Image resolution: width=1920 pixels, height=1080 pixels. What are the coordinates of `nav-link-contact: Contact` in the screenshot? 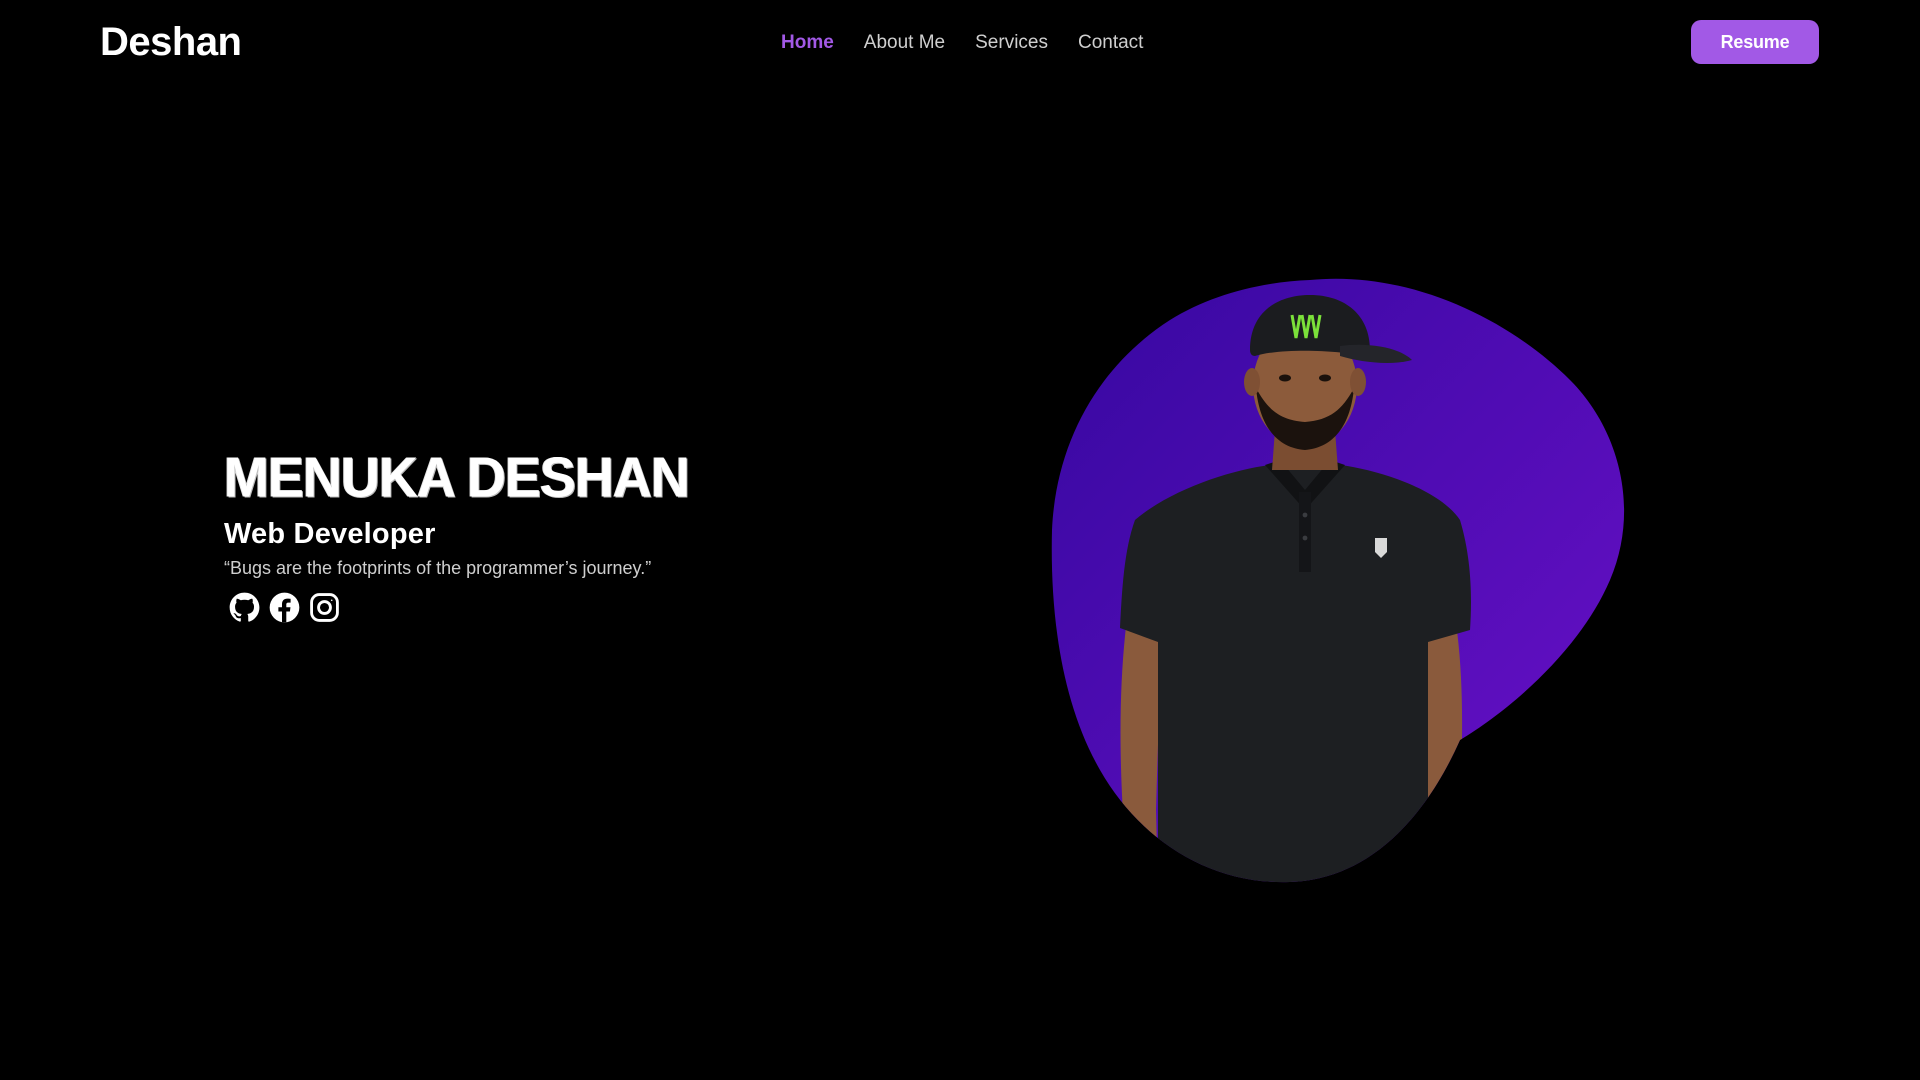 It's located at (1110, 43).